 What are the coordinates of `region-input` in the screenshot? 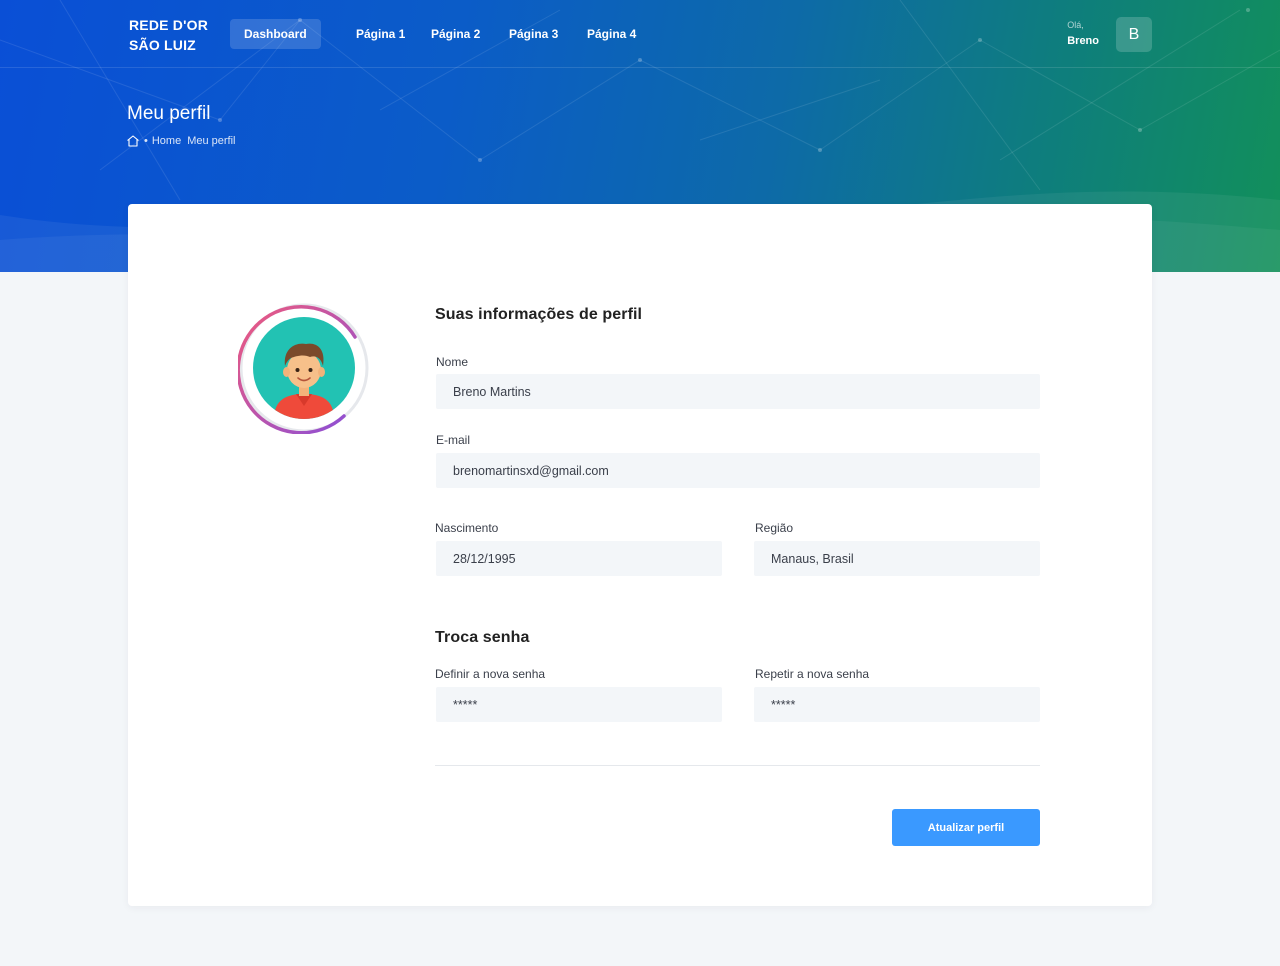 It's located at (897, 558).